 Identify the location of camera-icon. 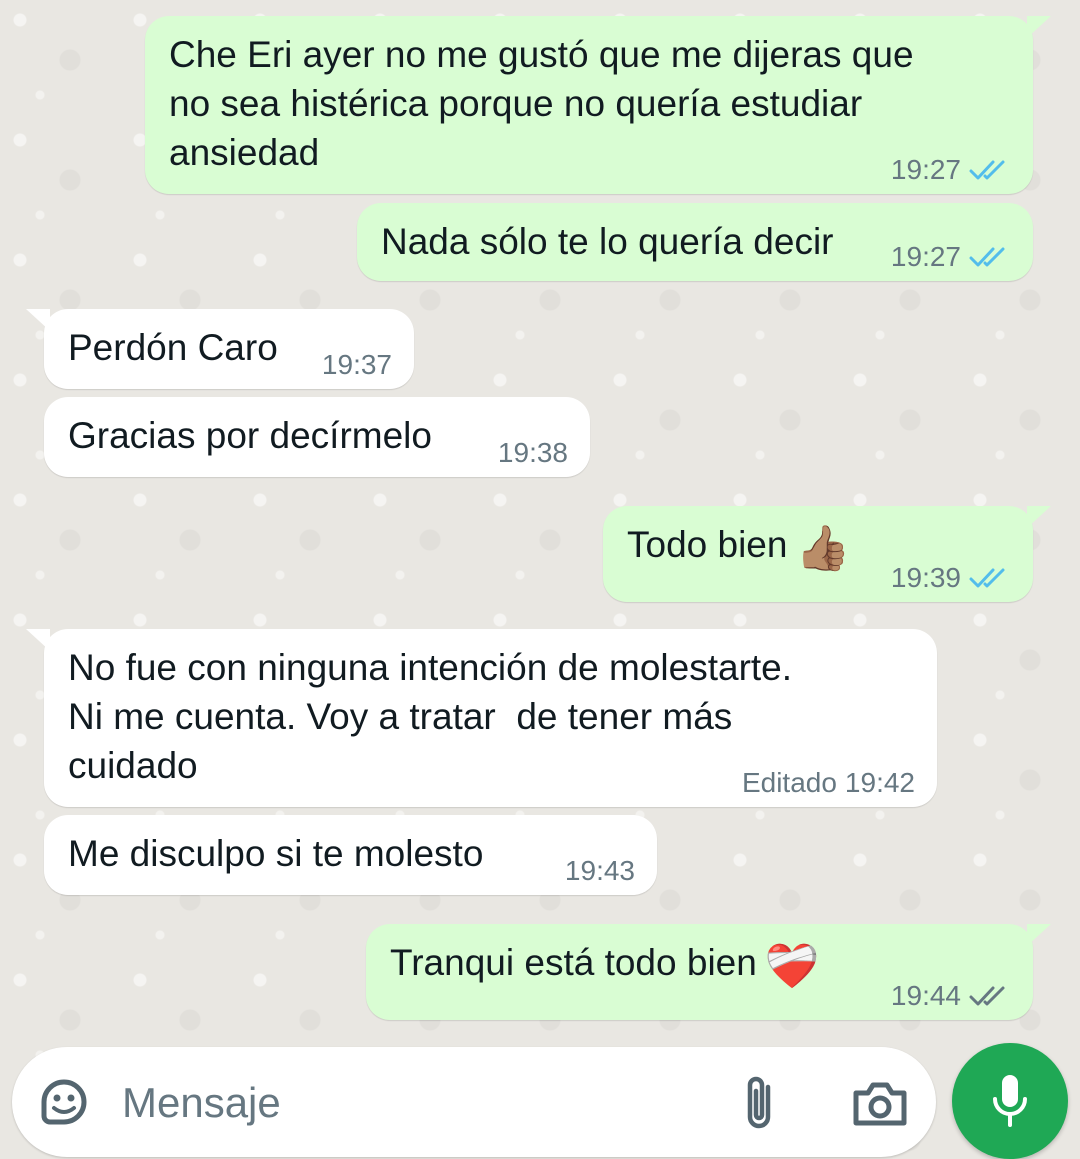
(880, 1103).